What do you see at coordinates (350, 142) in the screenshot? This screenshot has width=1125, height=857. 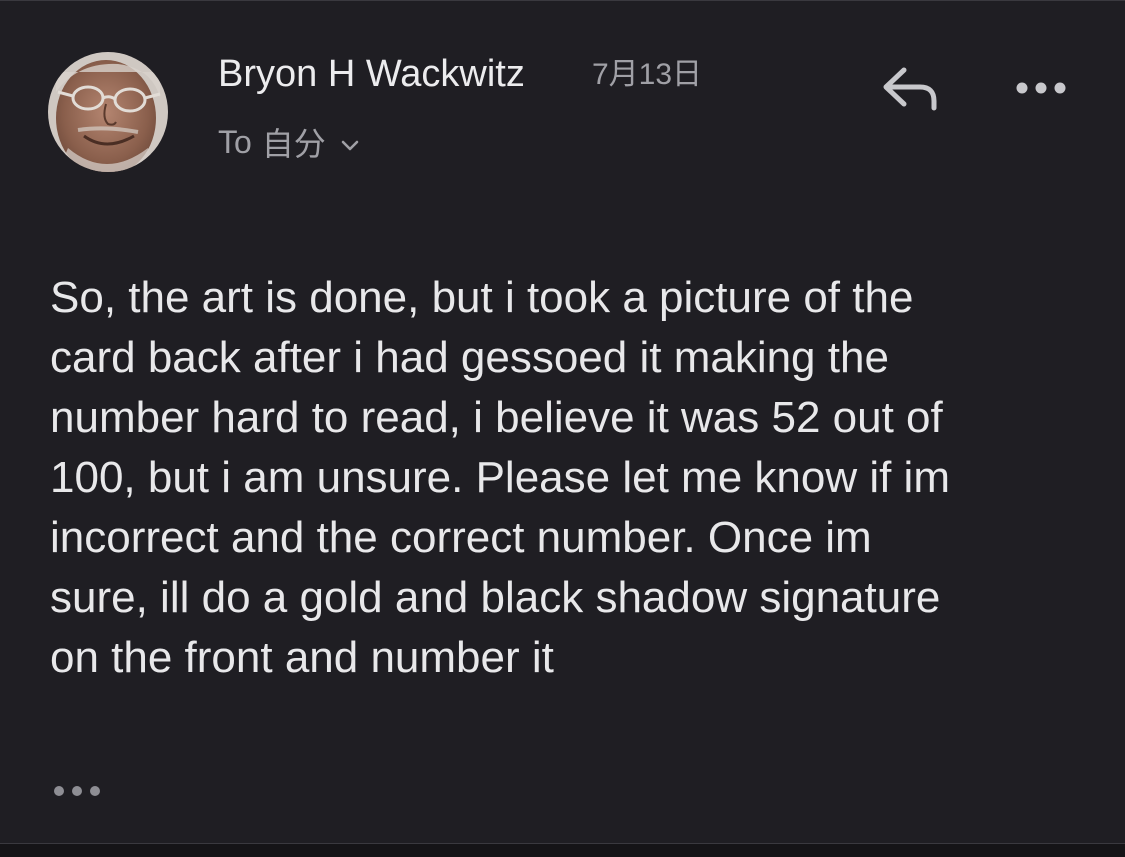 I see `chevron-down-icon` at bounding box center [350, 142].